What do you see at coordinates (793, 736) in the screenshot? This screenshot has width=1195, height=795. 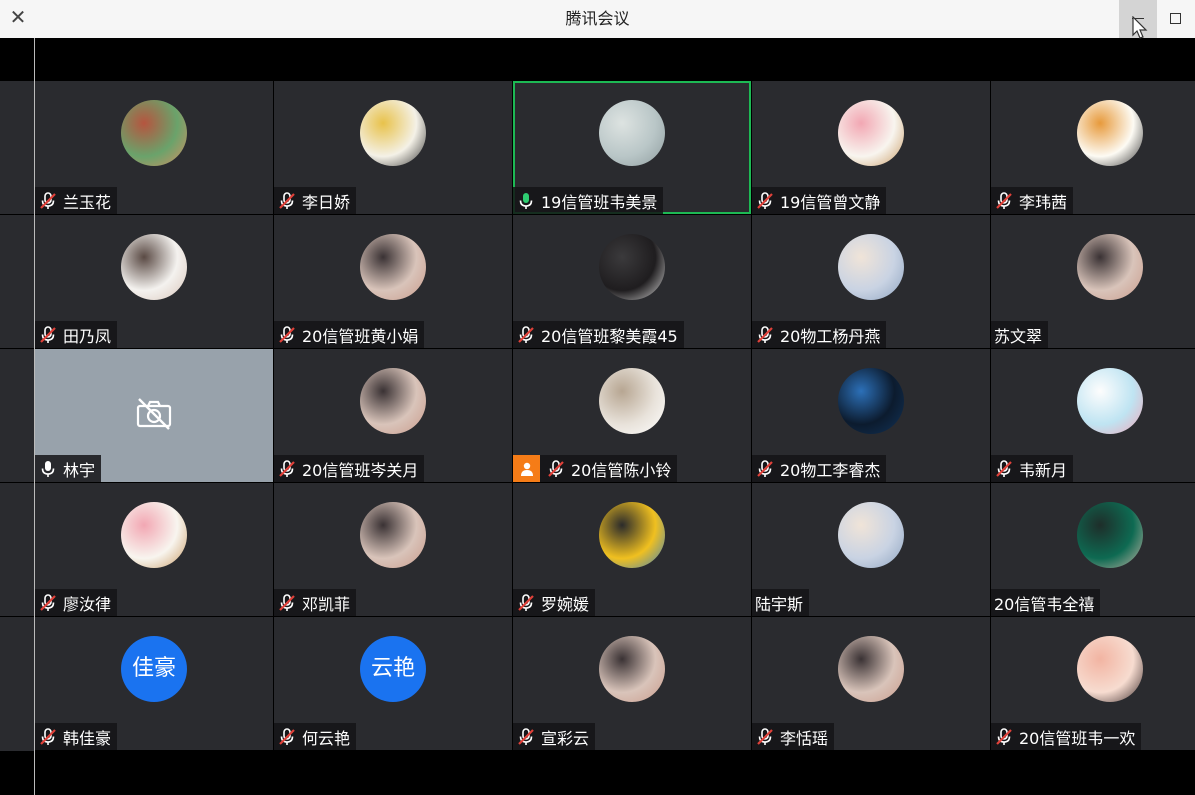 I see `participant-name-label: 李恬瑶` at bounding box center [793, 736].